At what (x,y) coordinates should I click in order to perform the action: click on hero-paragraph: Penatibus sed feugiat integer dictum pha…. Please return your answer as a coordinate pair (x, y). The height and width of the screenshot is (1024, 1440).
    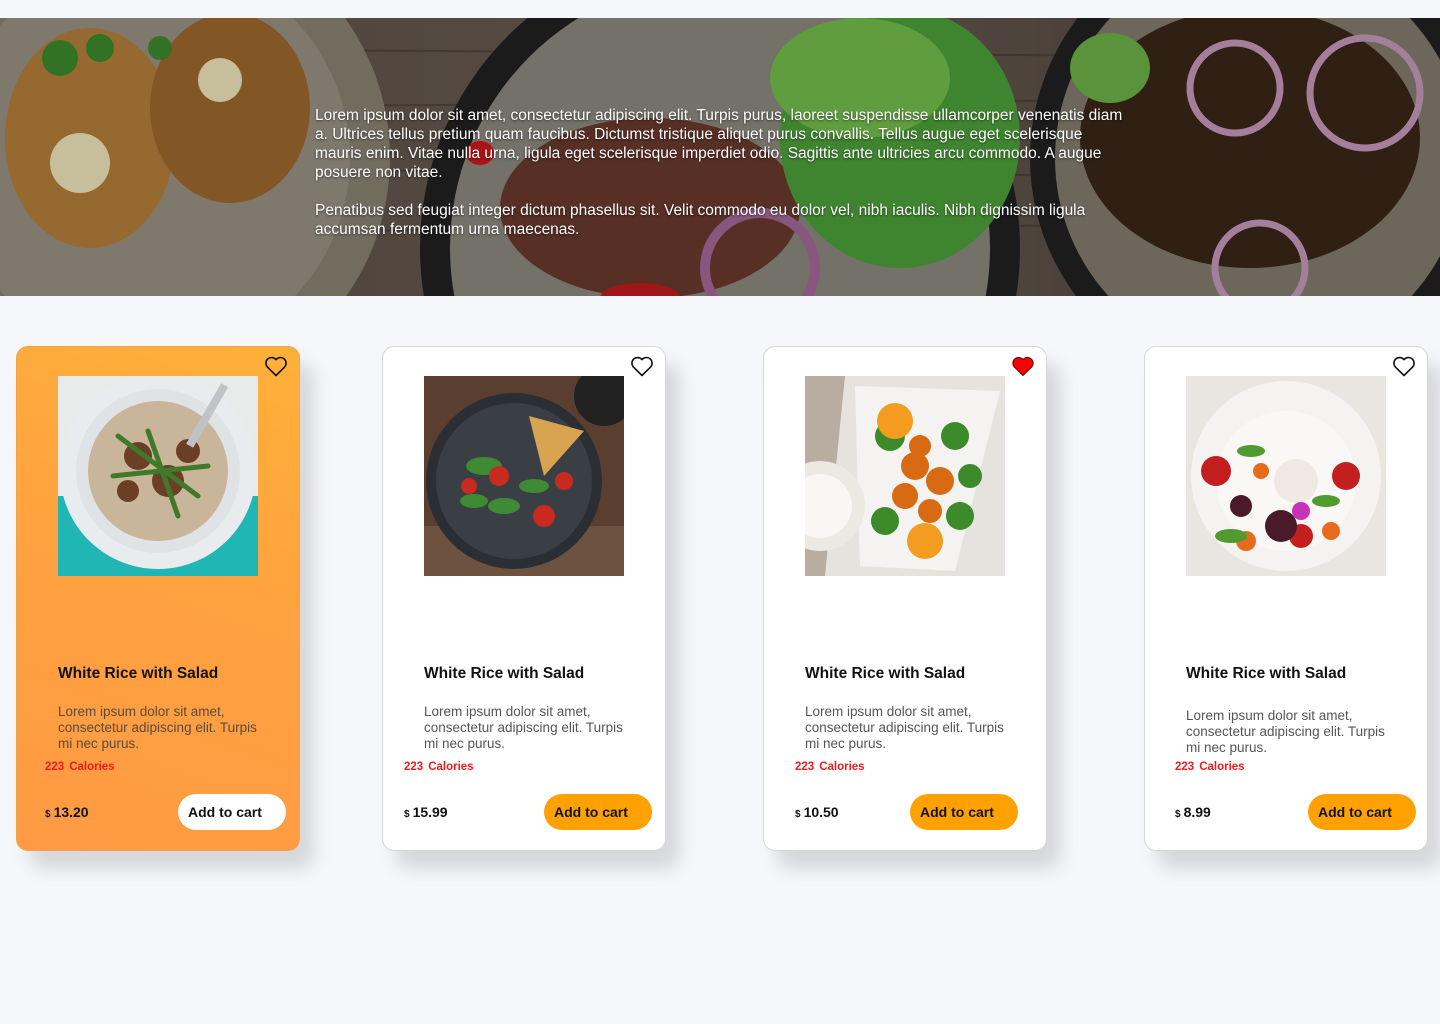
    Looking at the image, I should click on (700, 220).